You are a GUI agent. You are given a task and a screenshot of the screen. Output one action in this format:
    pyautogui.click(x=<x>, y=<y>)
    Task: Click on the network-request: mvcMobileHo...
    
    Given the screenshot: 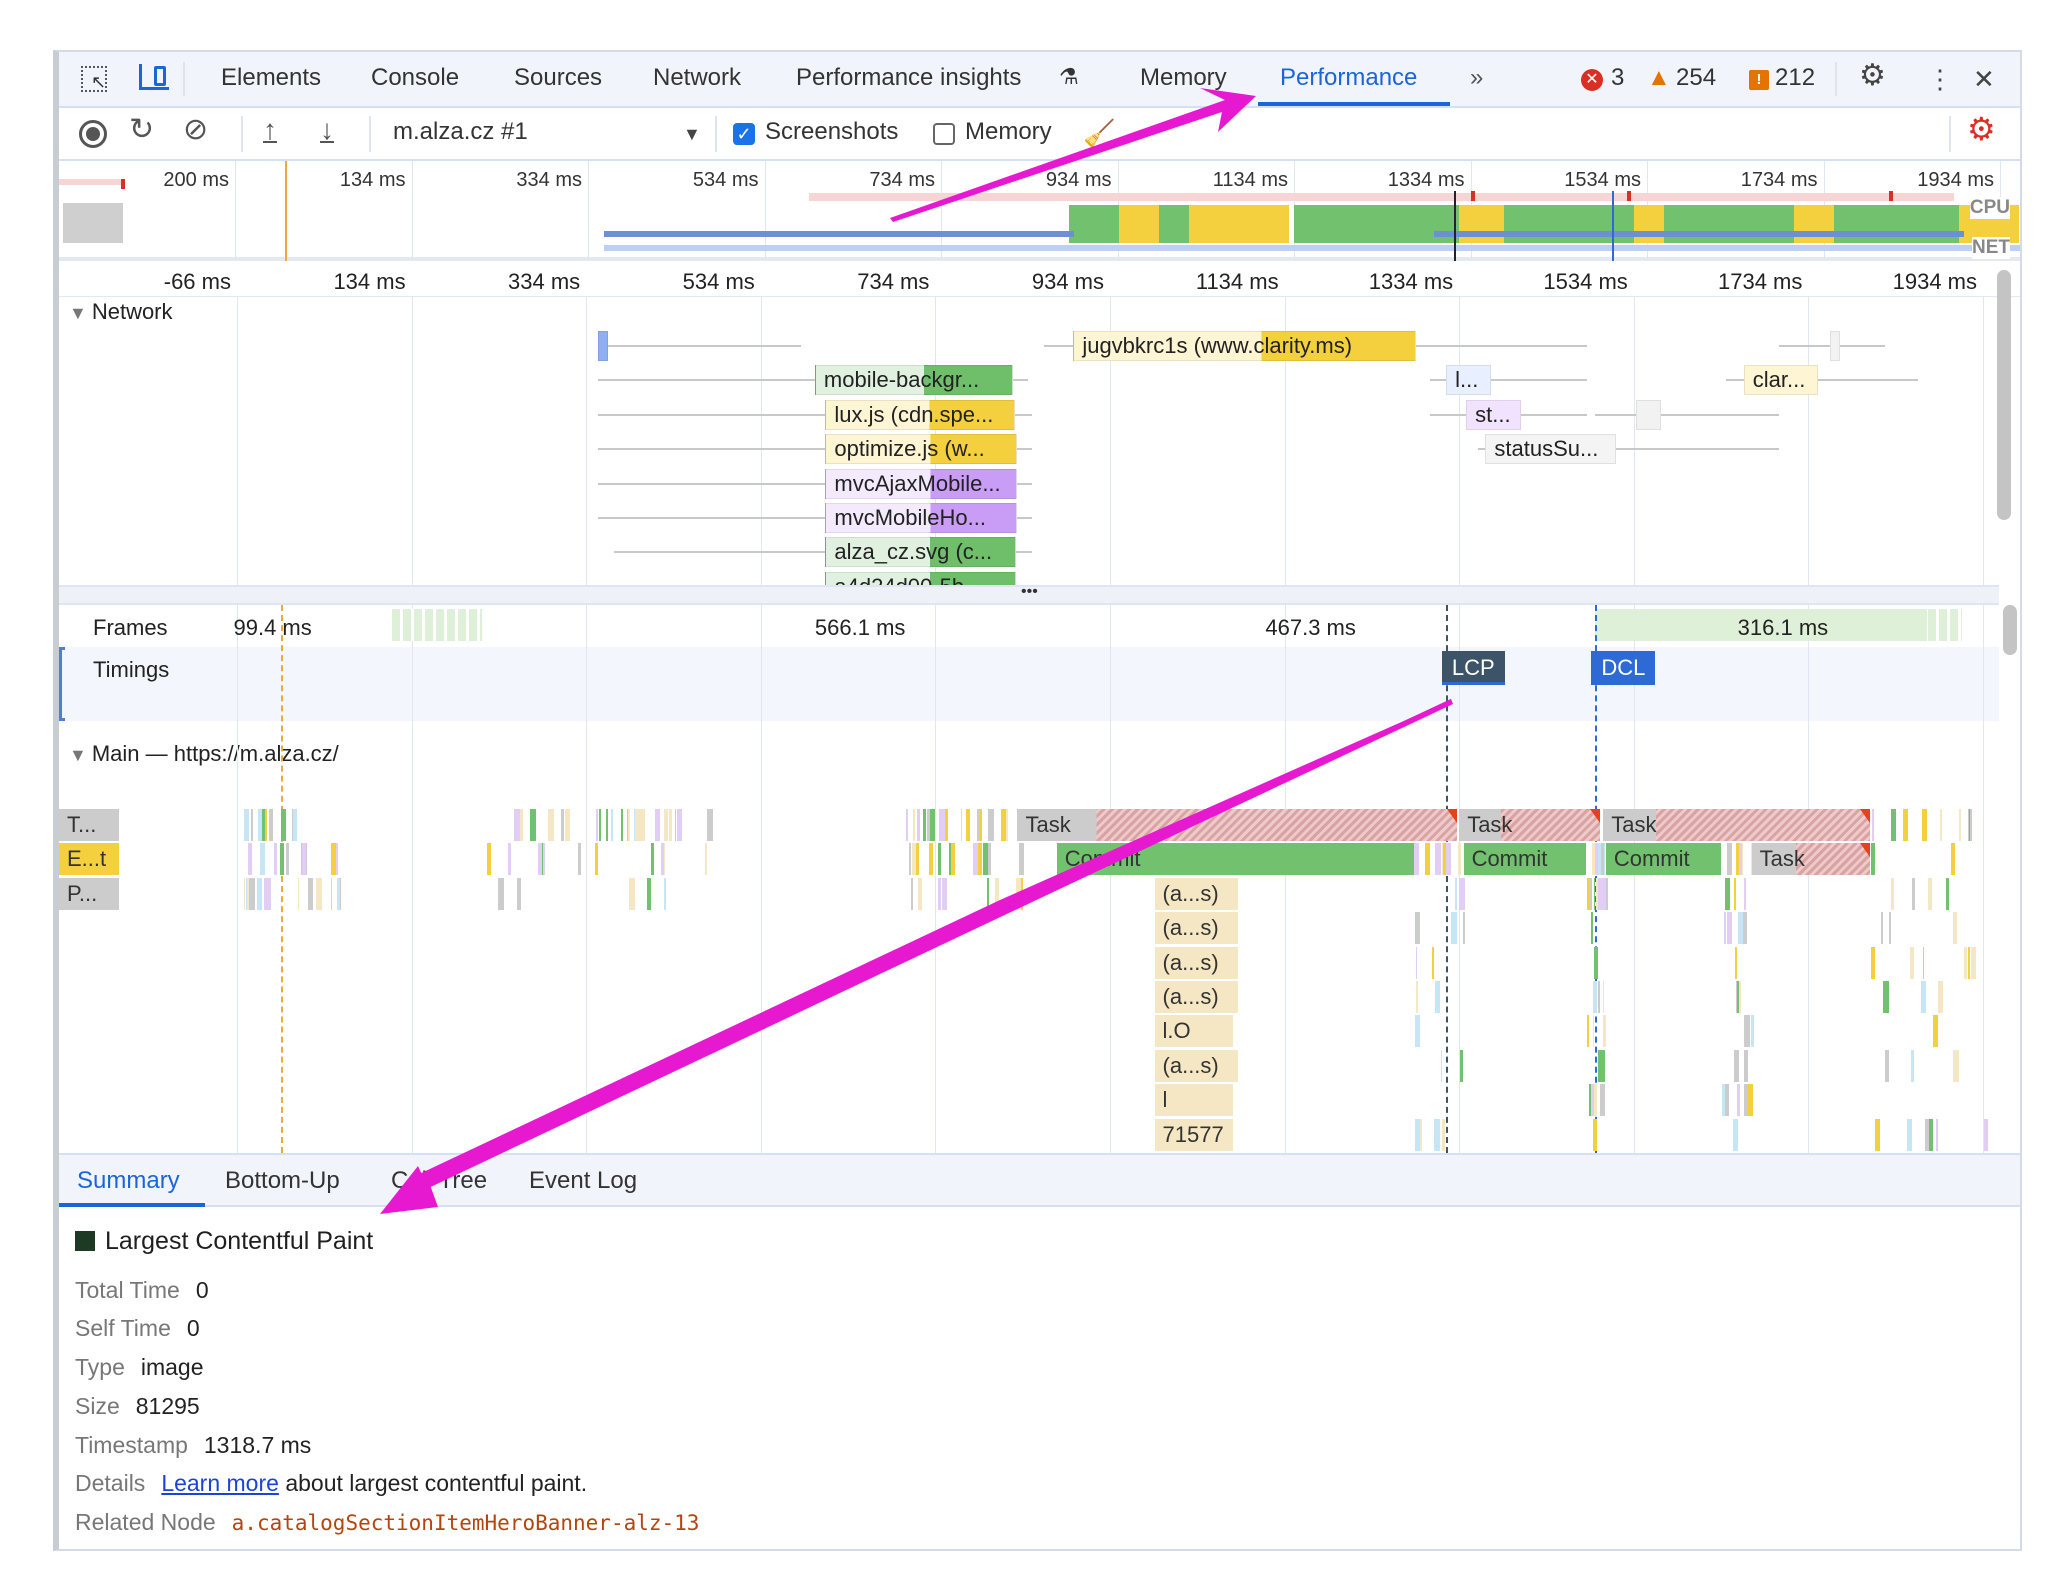 What is the action you would take?
    pyautogui.click(x=921, y=518)
    